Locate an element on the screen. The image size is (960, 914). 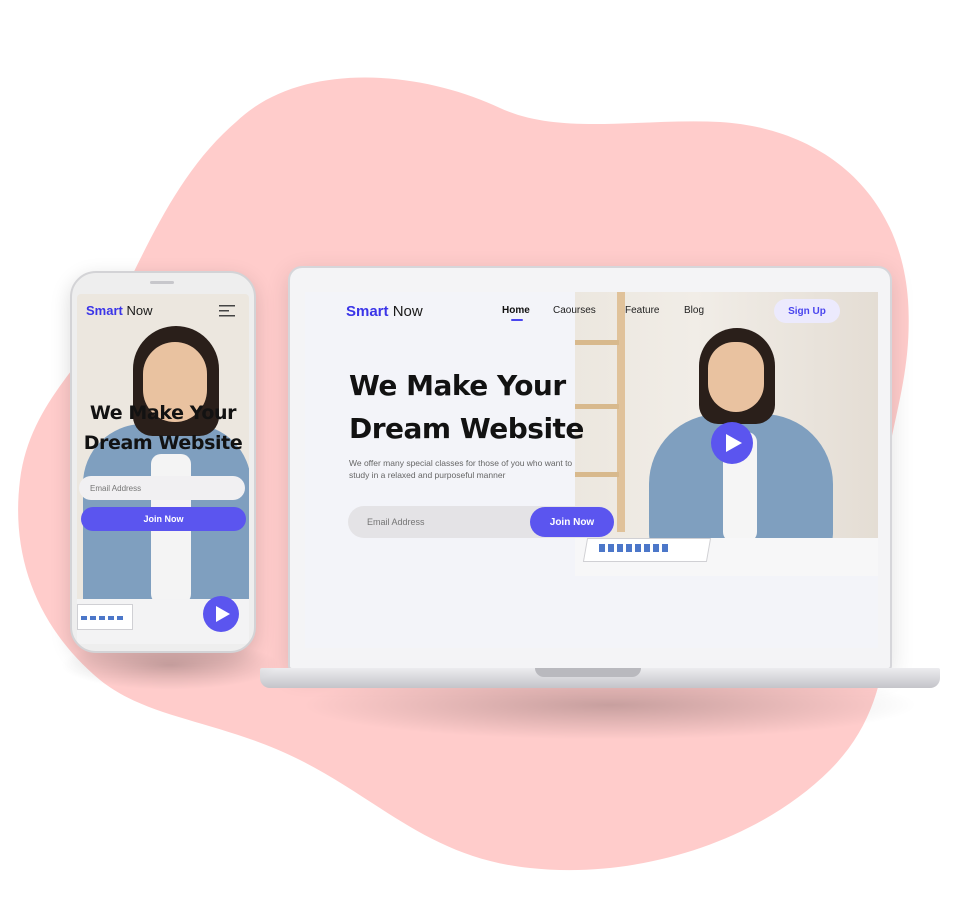
phone-speaker is located at coordinates (162, 282).